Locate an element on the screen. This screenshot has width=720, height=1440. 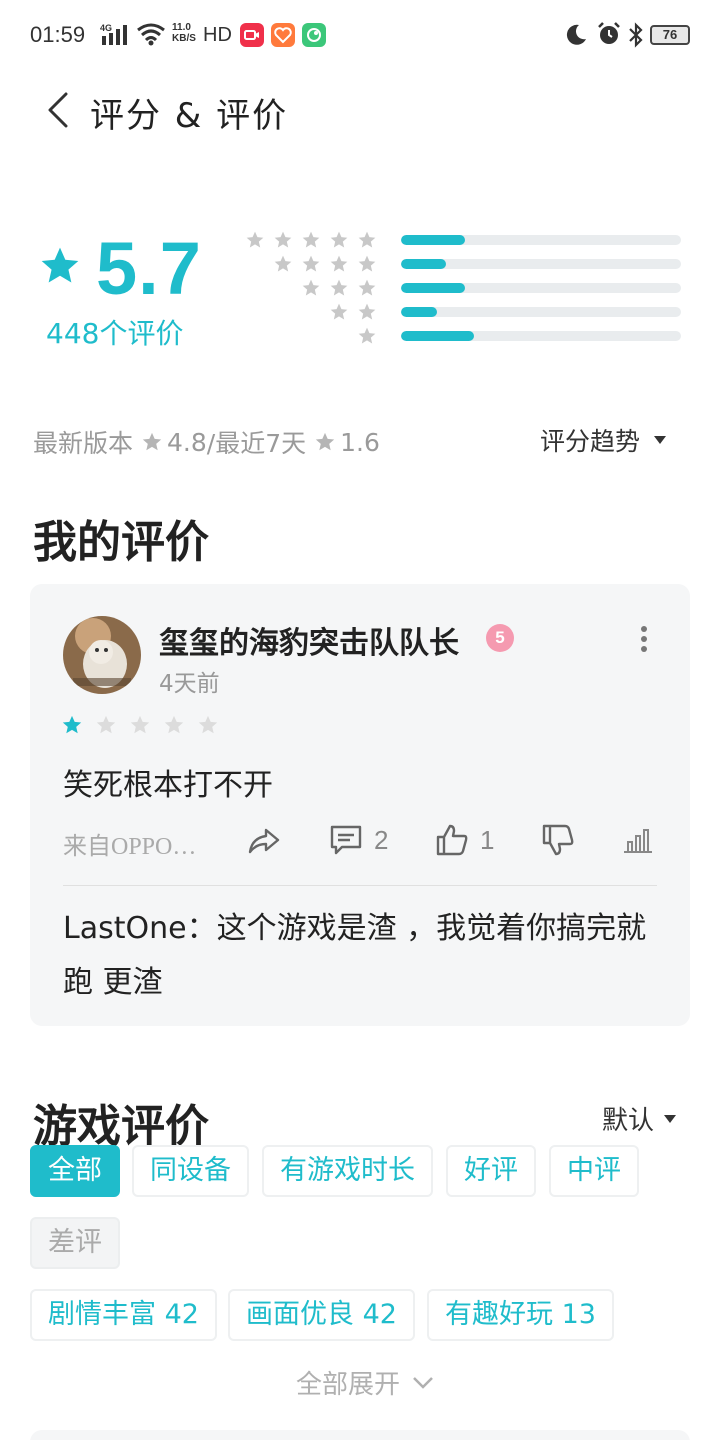
game-app-icon is located at coordinates (314, 35).